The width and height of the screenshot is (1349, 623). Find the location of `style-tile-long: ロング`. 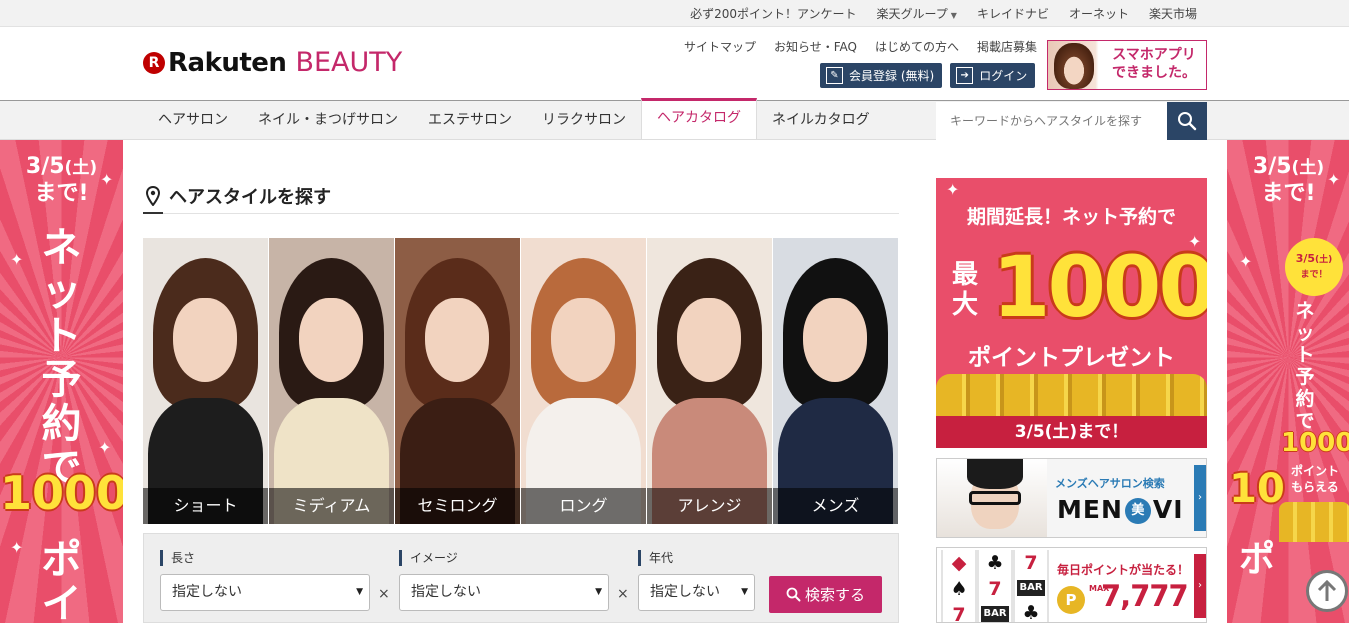

style-tile-long: ロング is located at coordinates (583, 381).